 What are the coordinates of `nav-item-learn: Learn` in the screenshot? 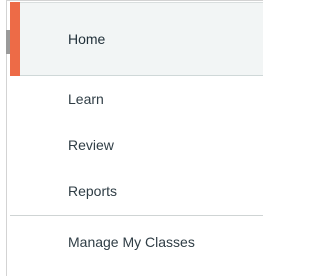 It's located at (136, 99).